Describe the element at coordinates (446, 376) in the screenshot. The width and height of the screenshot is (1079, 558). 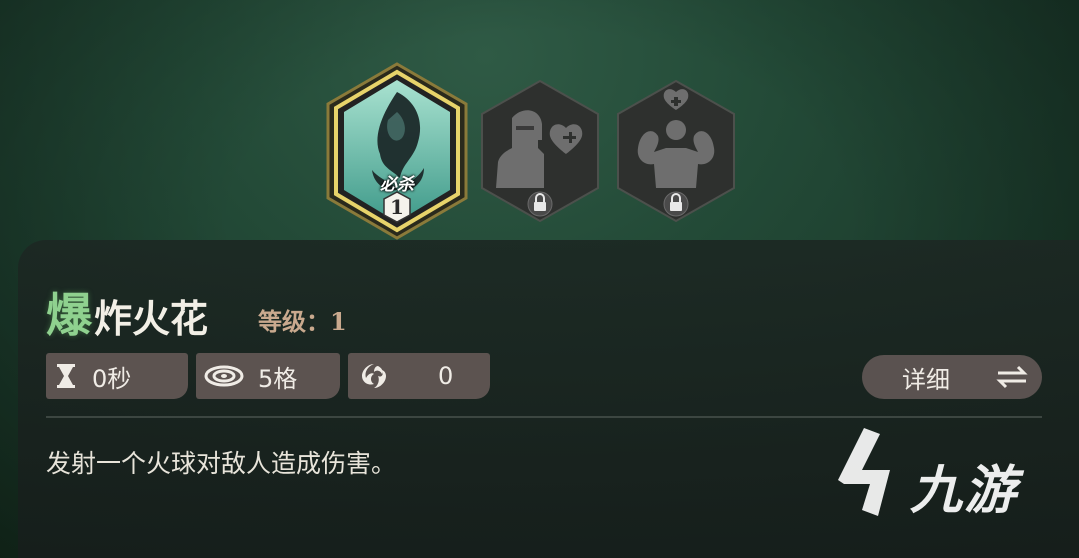
I see `stat-cost-value: 0` at that location.